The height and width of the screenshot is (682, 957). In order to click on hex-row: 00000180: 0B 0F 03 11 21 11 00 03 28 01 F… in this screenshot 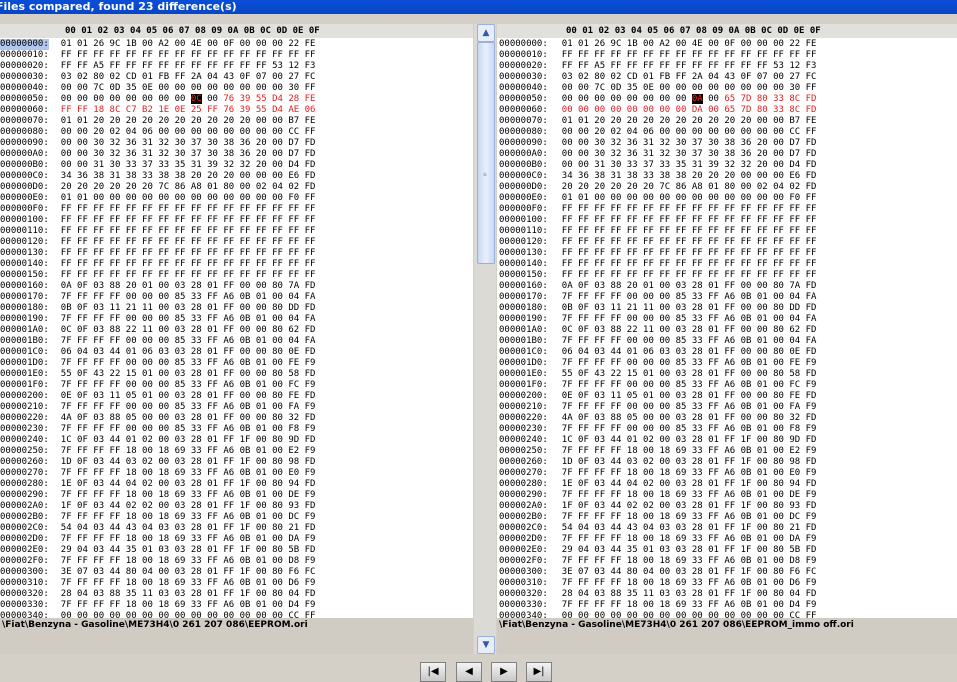, I will do `click(656, 308)`.